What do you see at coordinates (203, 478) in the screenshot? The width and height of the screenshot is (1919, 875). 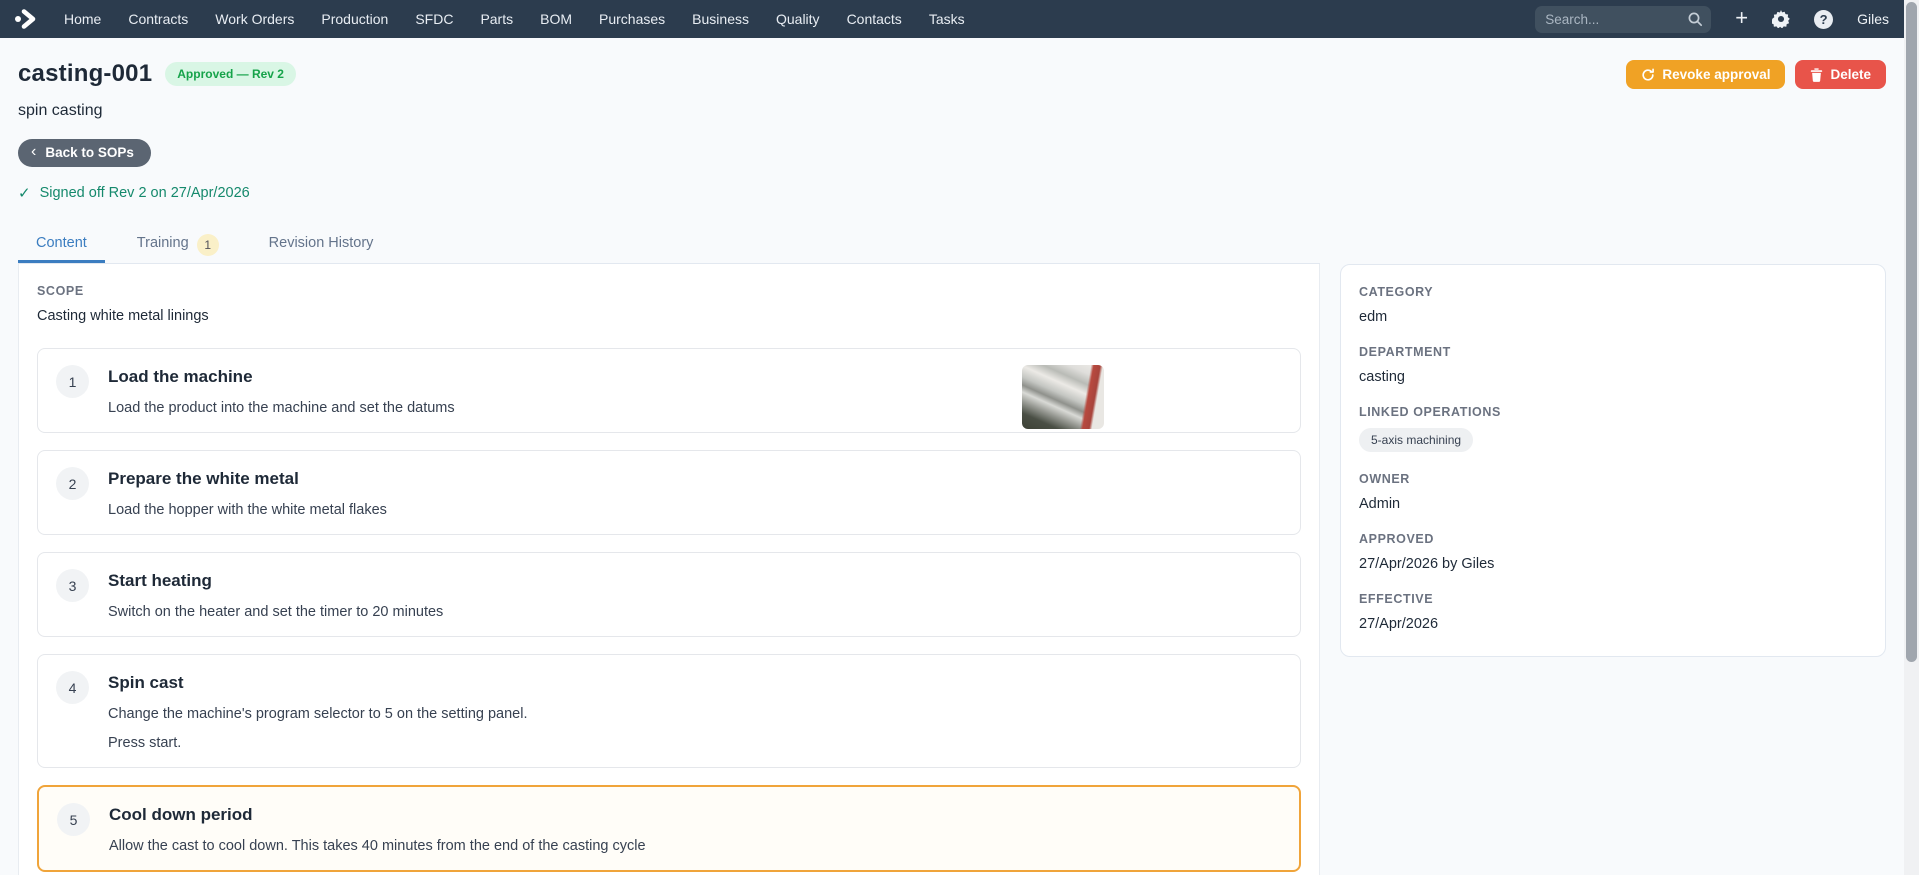 I see `step-title: Prepare the white metal` at bounding box center [203, 478].